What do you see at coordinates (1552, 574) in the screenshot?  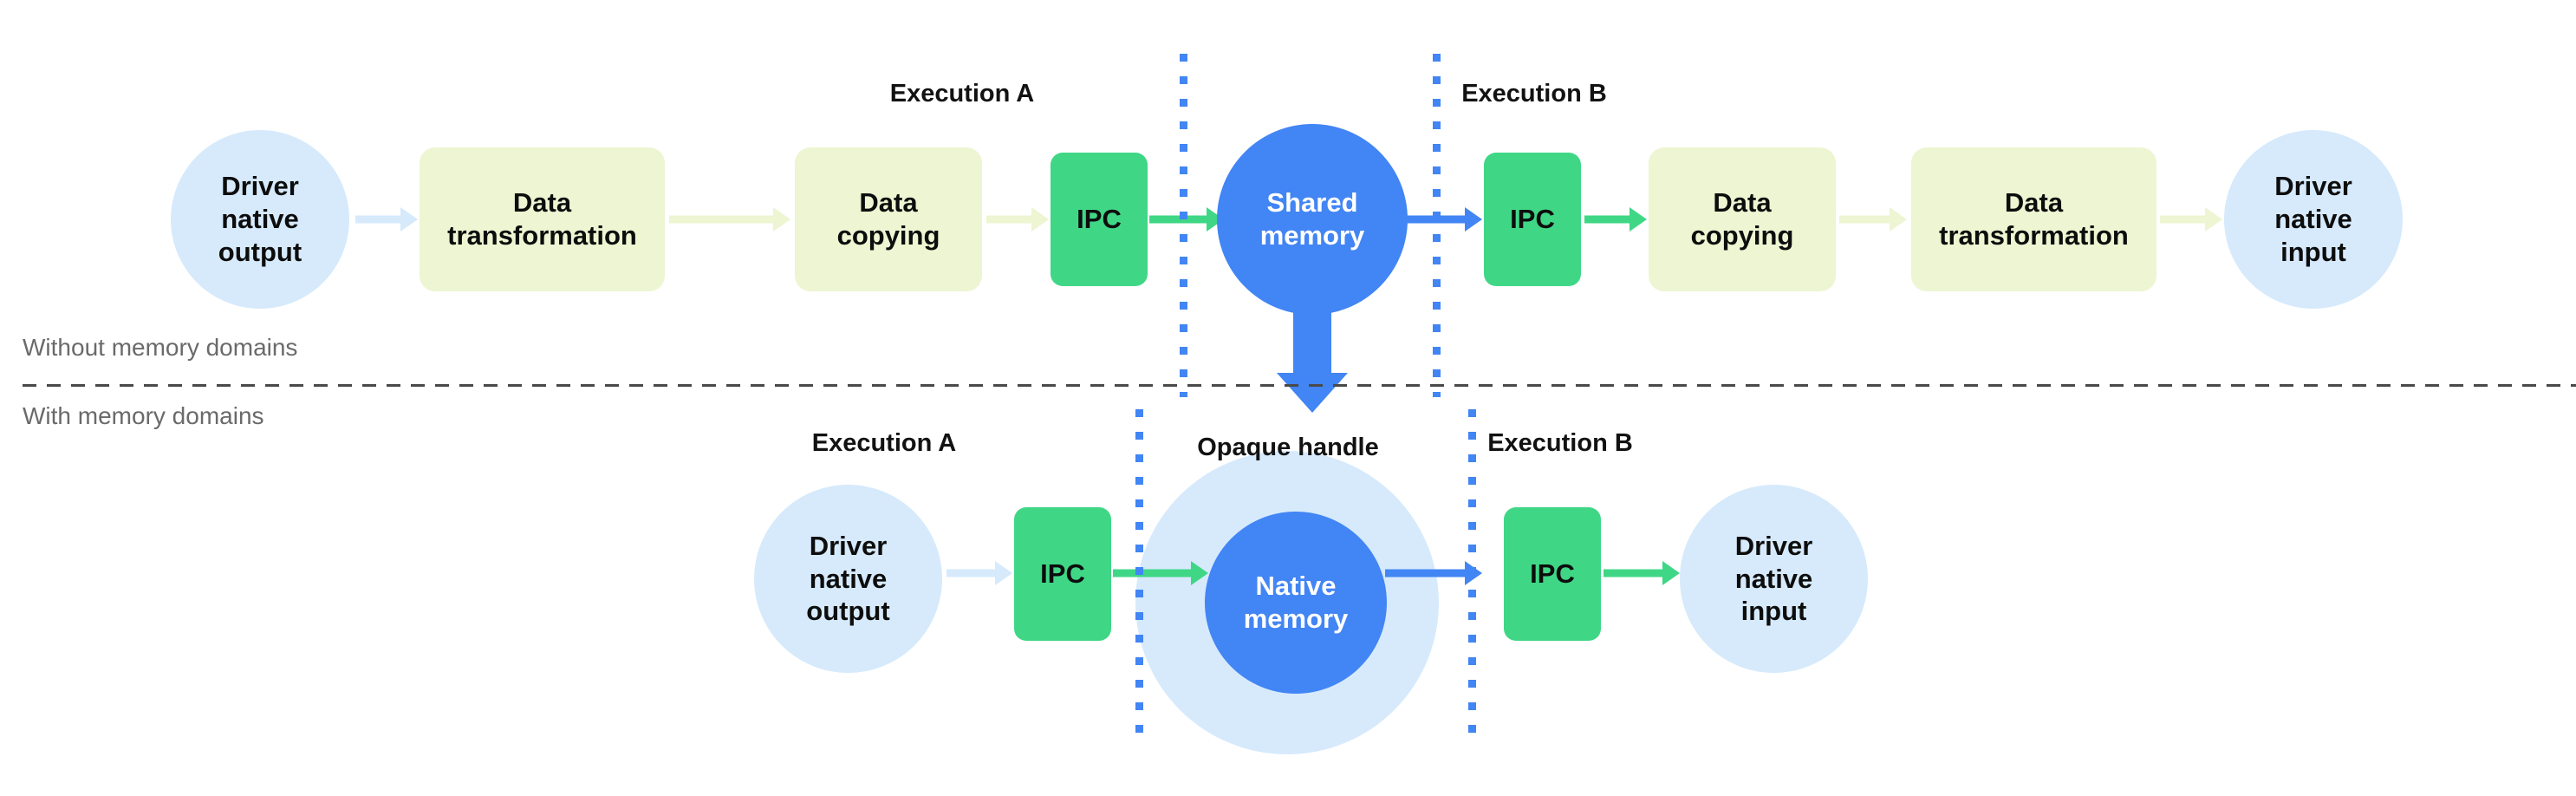 I see `bottom-ipc-right-box: IPC` at bounding box center [1552, 574].